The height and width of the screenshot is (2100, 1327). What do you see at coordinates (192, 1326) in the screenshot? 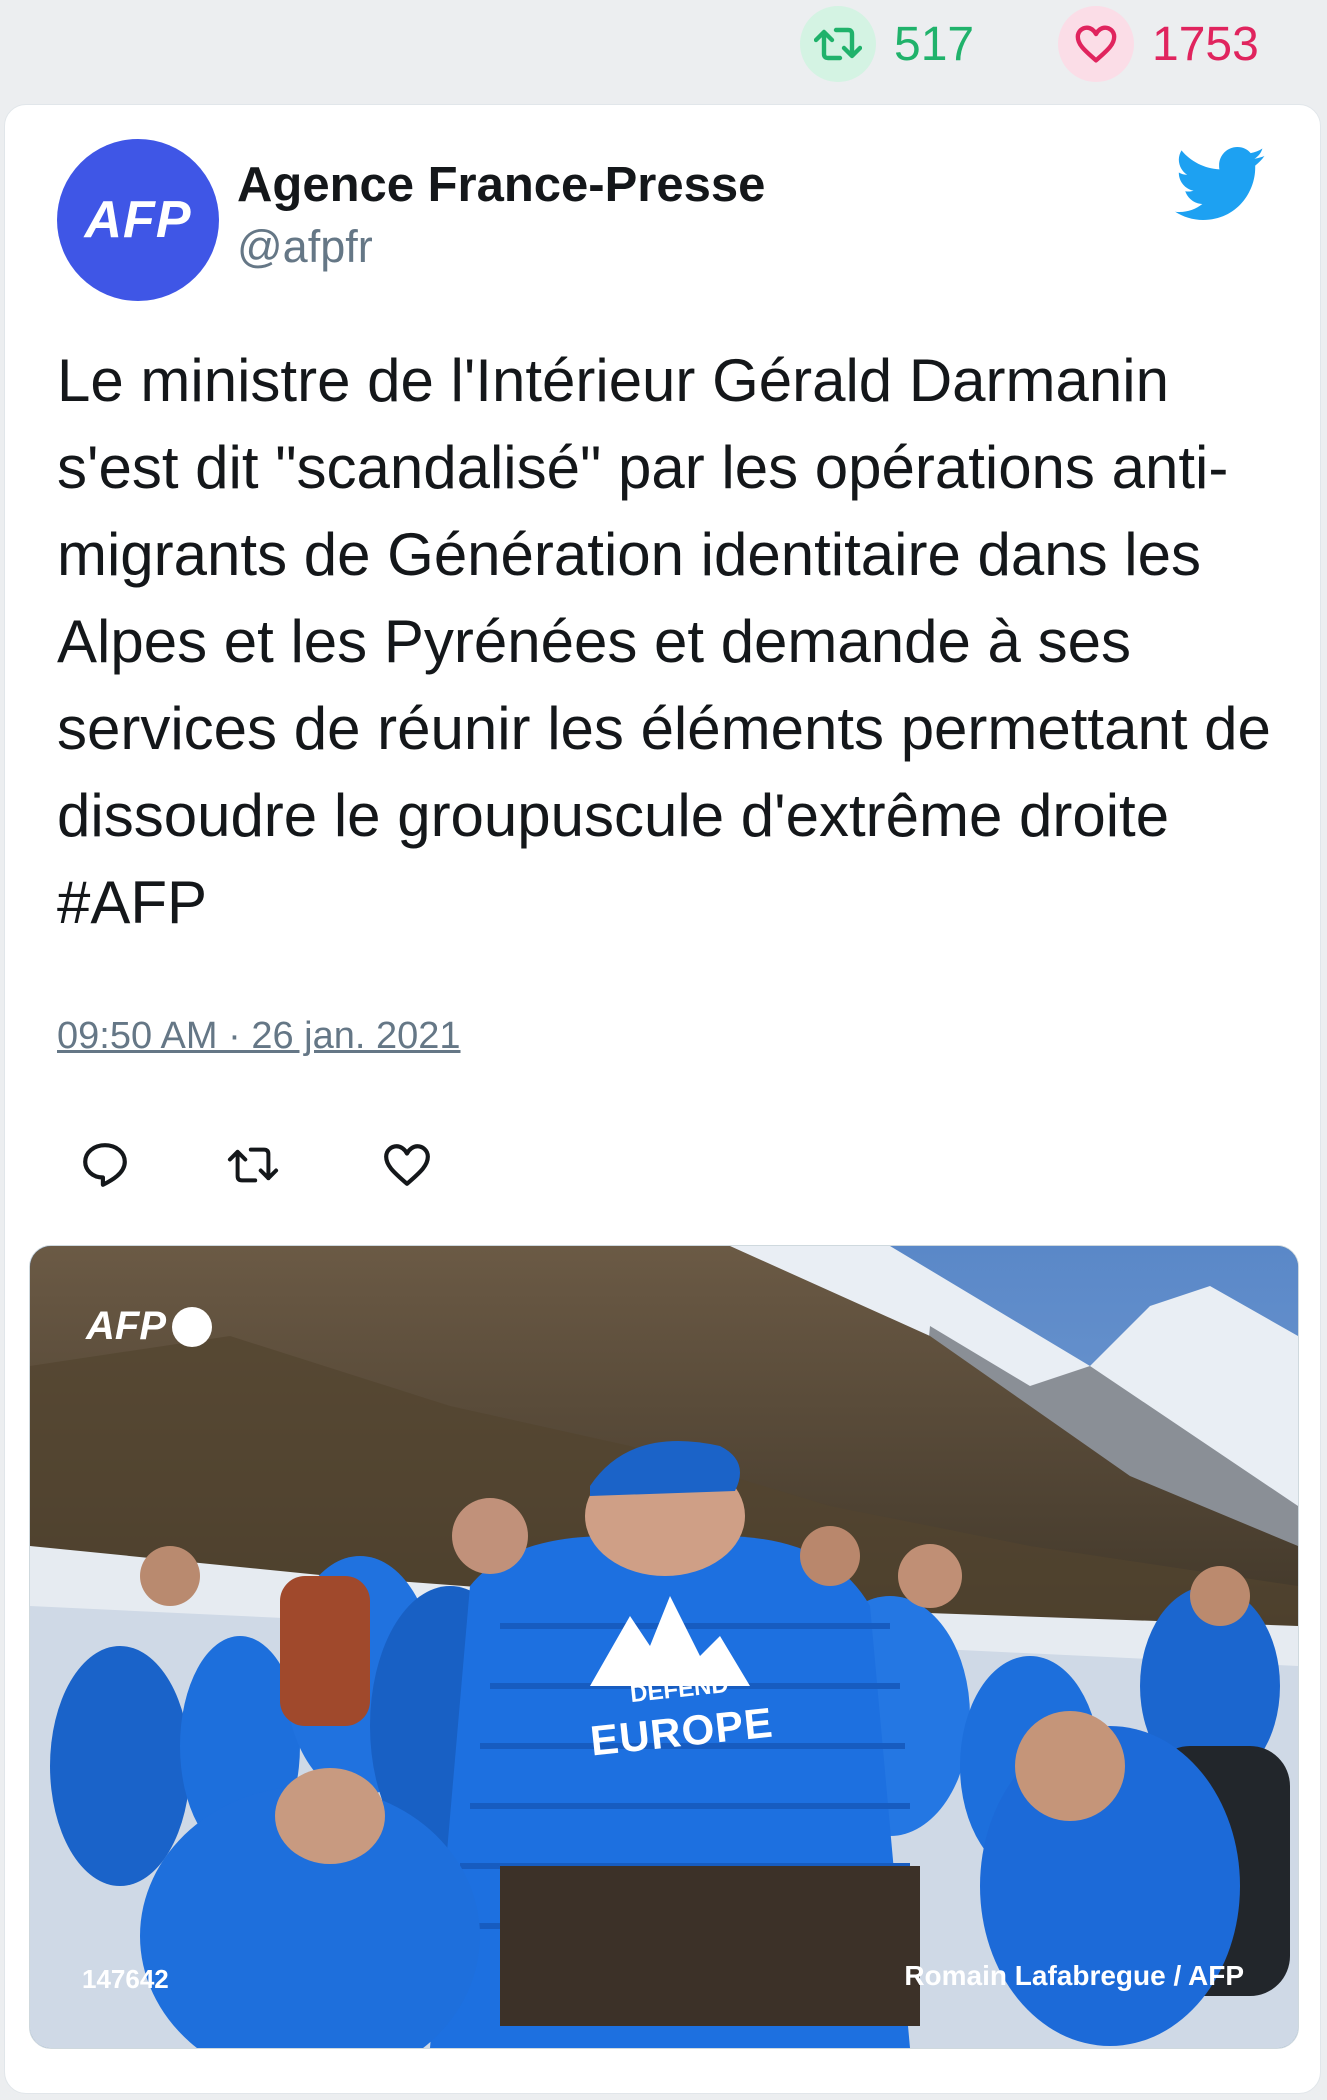
I see `watermark-dot` at bounding box center [192, 1326].